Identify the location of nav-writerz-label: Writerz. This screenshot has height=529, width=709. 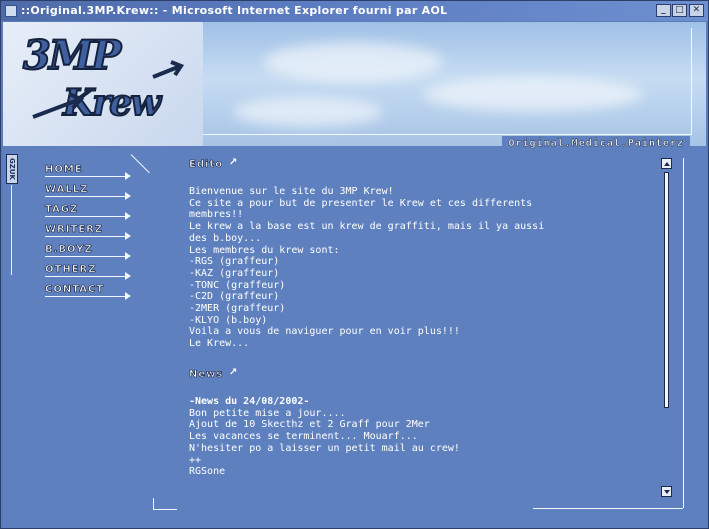
(74, 230).